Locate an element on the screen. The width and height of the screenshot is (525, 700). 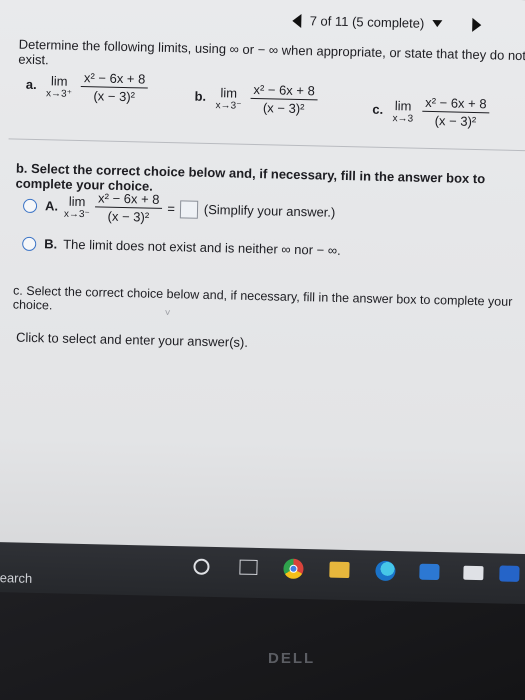
task-view-icon is located at coordinates (248, 567).